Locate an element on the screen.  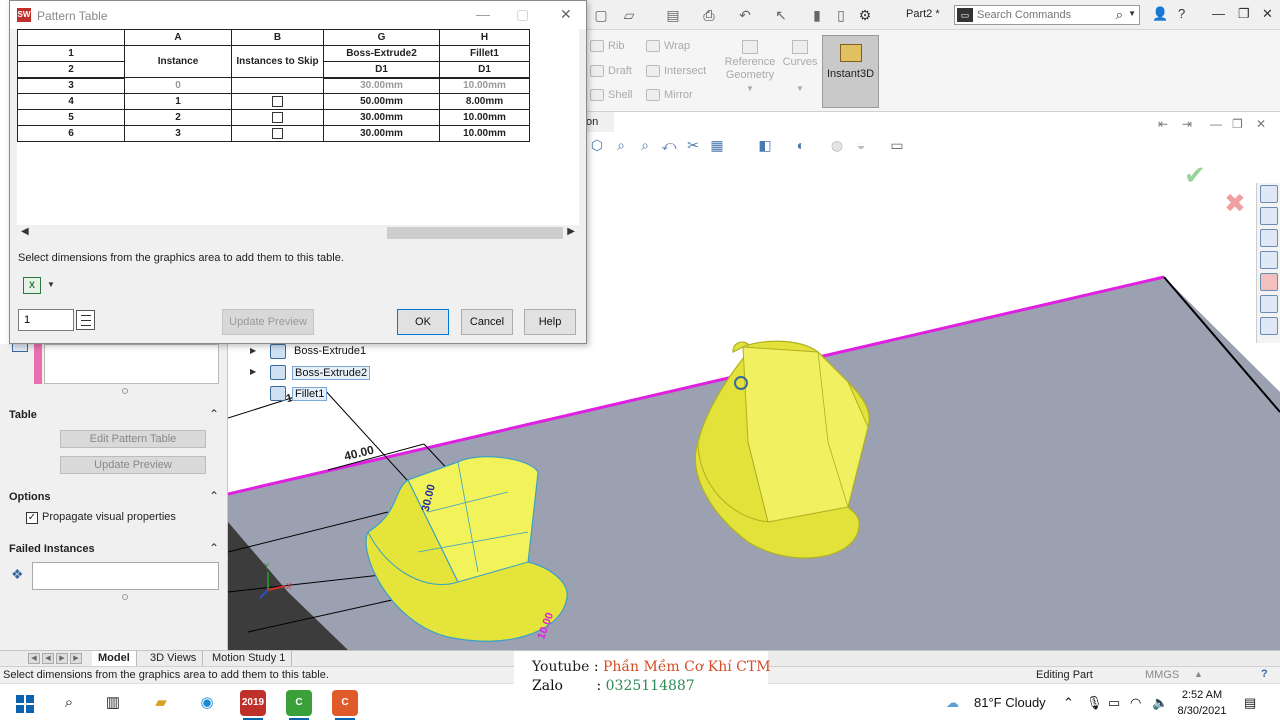
doc-minimize-icon: — is located at coordinates (1216, 124).